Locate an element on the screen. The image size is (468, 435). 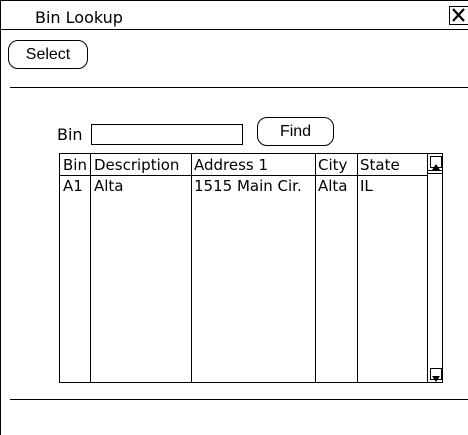
find-button: Find is located at coordinates (295, 131).